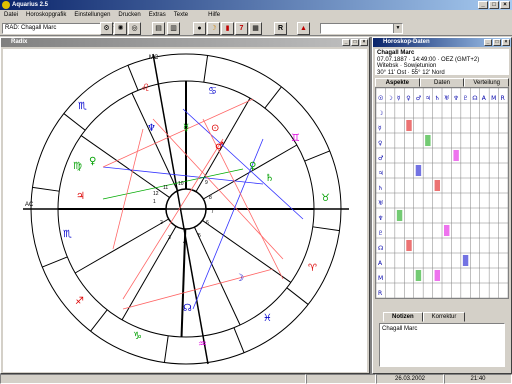  What do you see at coordinates (185, 42) in the screenshot?
I see `radix-window-title-bar: Radix _ □ ×` at bounding box center [185, 42].